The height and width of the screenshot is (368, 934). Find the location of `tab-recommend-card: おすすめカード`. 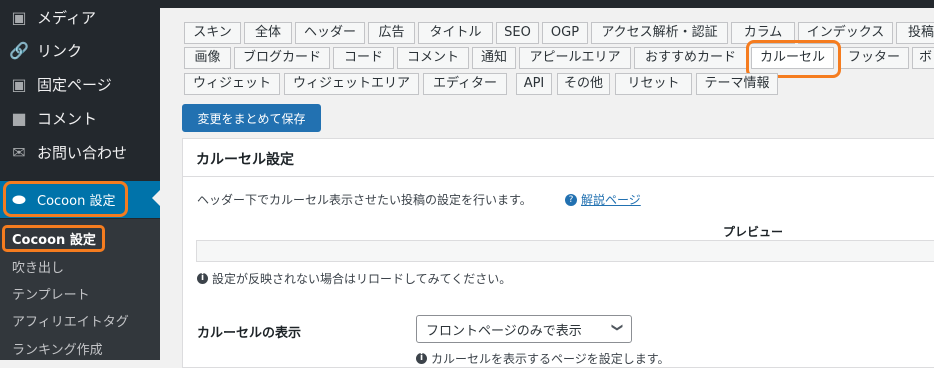

tab-recommend-card: おすすめカード is located at coordinates (690, 58).